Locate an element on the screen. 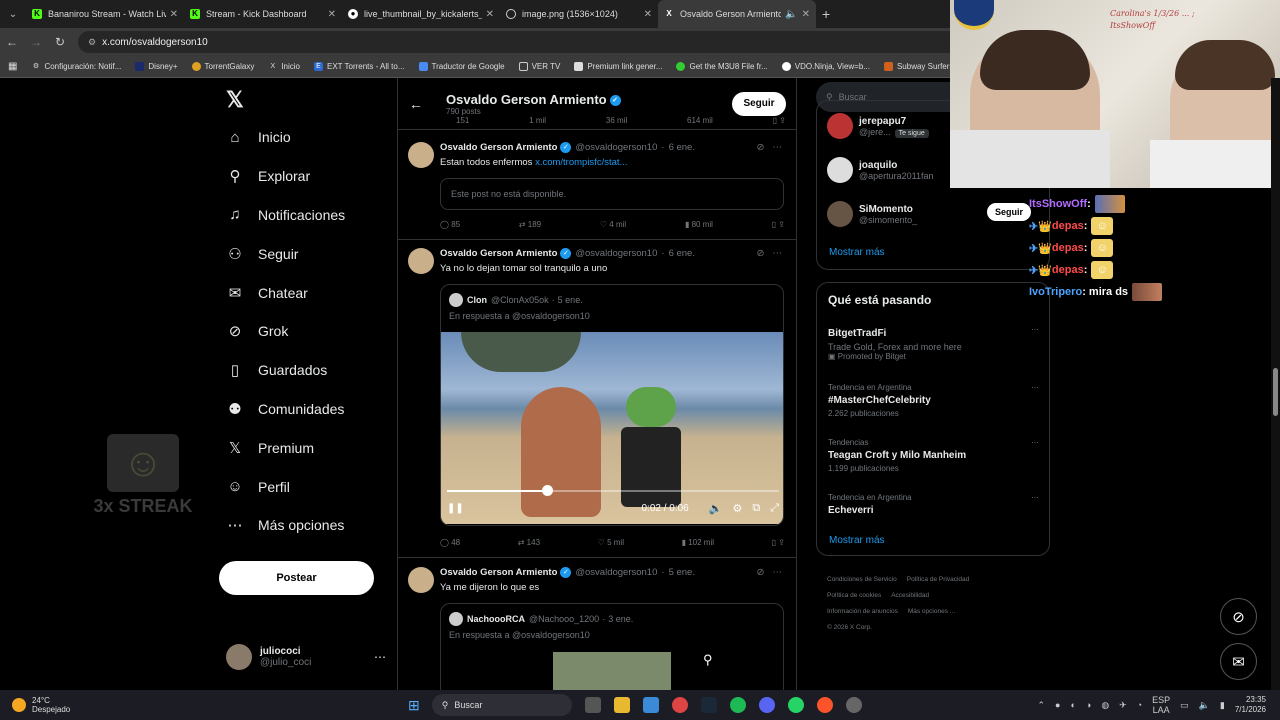  x-logo-icon: 𝕏 is located at coordinates (307, 100).